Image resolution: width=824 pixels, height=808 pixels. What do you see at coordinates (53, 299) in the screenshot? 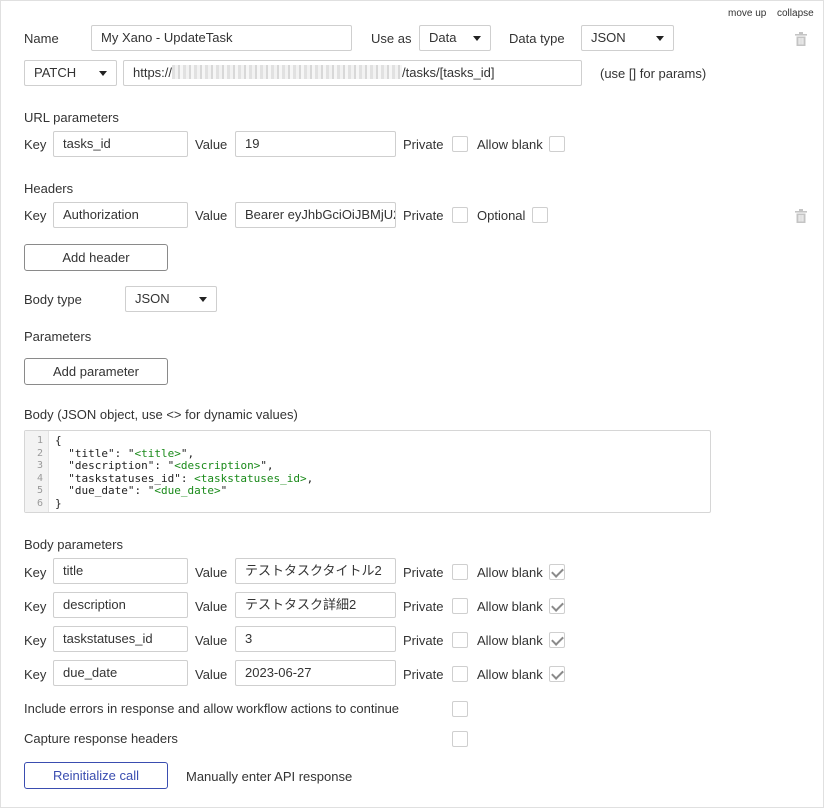
I see `body-type-label: Body type` at bounding box center [53, 299].